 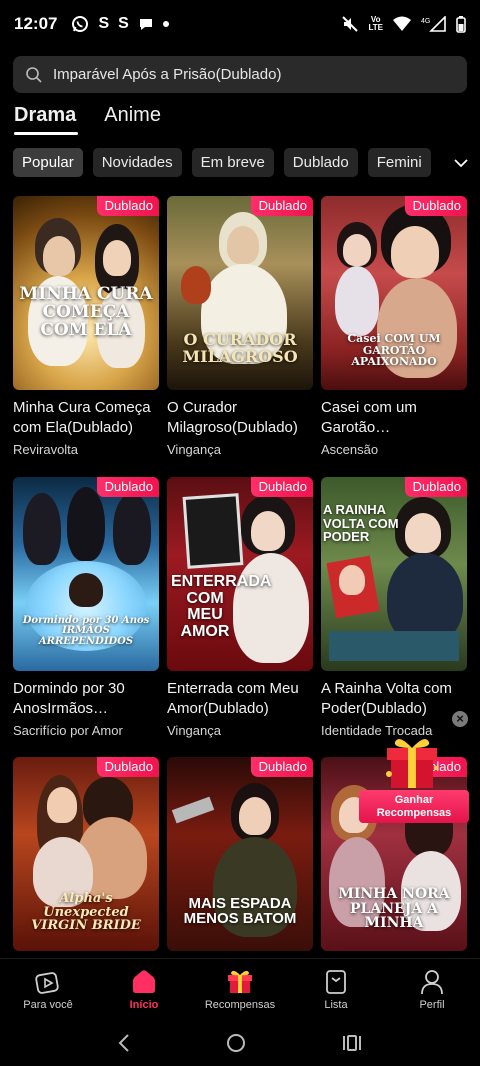 What do you see at coordinates (432, 1005) in the screenshot?
I see `nav-label: Perfil` at bounding box center [432, 1005].